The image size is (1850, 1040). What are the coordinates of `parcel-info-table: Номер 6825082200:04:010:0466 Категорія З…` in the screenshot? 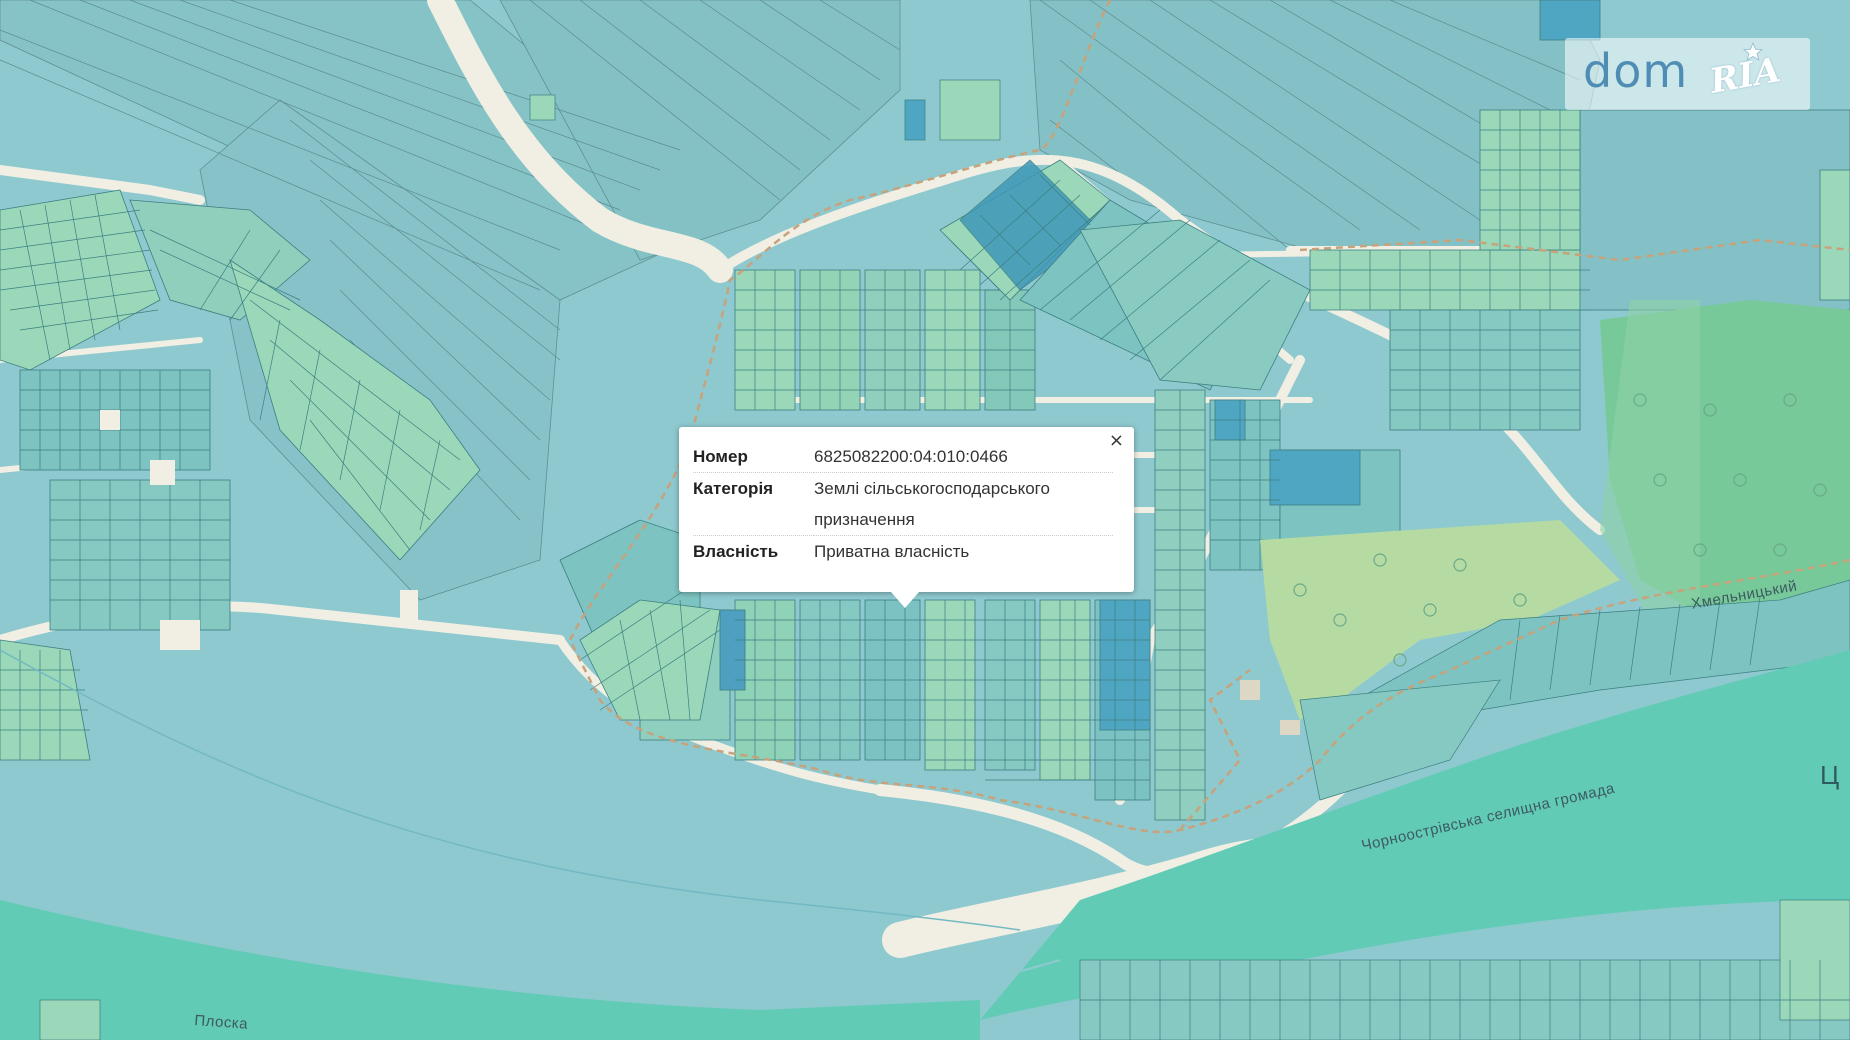 It's located at (903, 504).